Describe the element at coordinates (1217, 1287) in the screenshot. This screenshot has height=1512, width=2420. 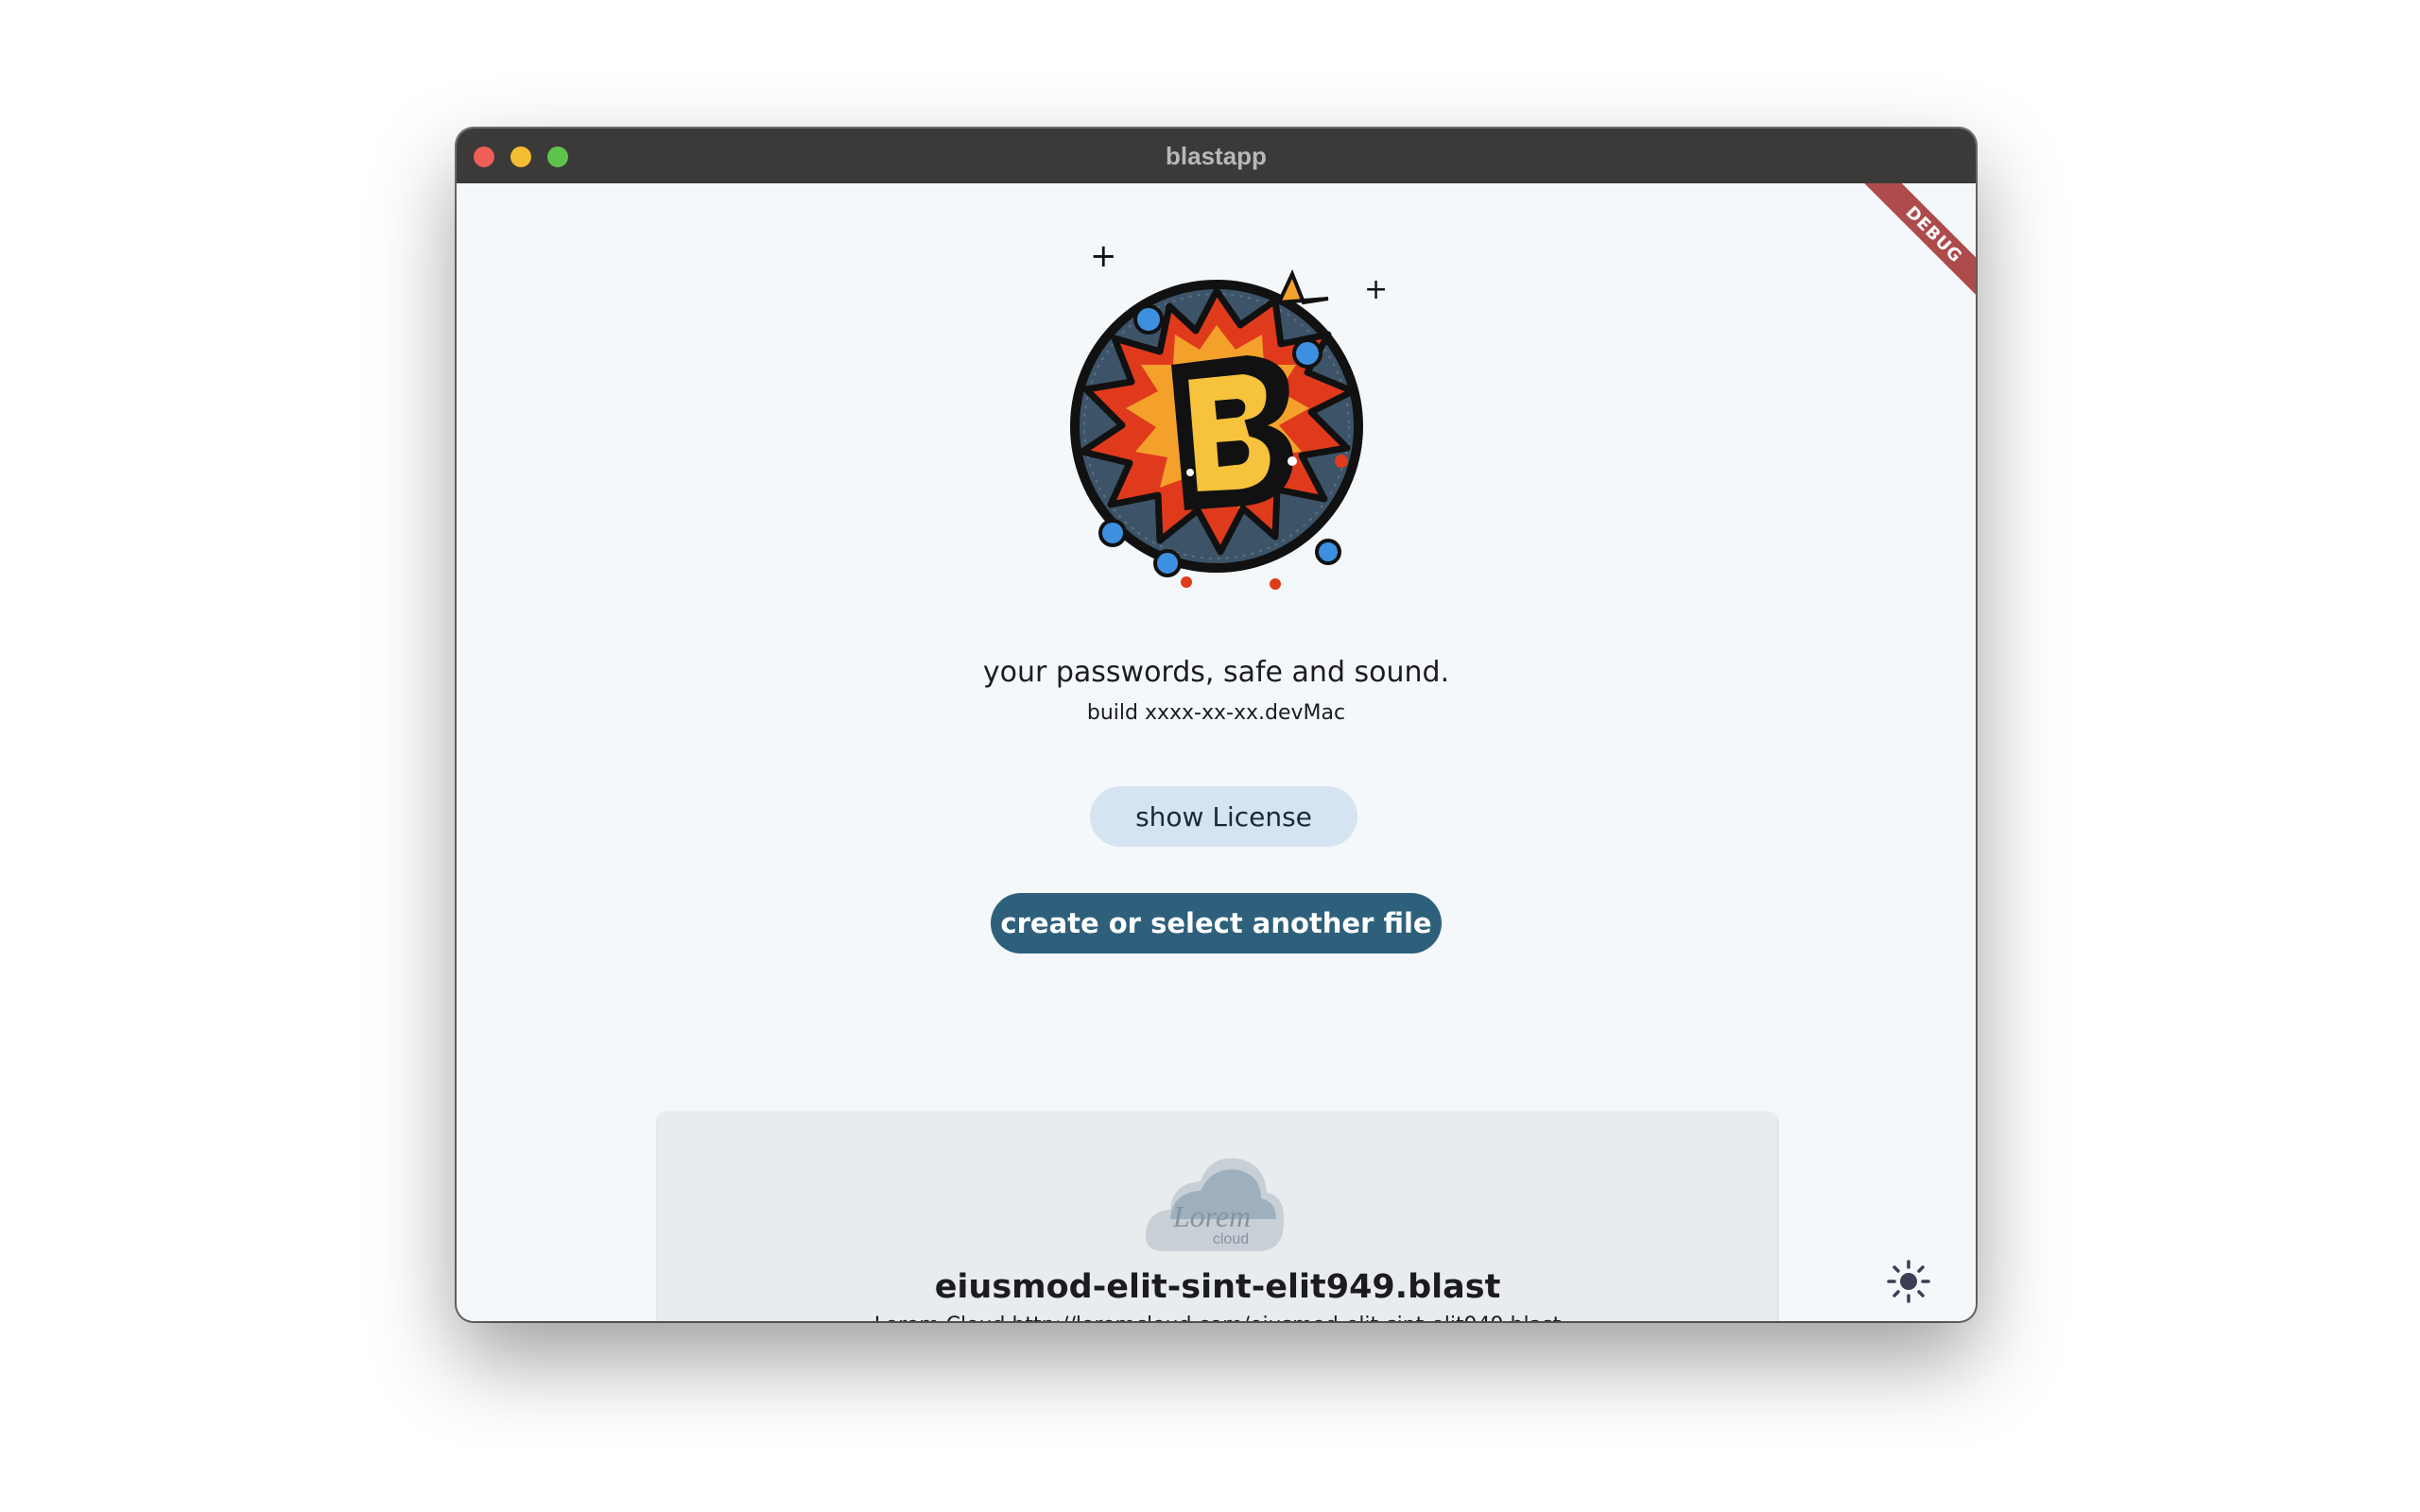
I see `file-name: eiusmod-elit-sint-elit949.blast` at that location.